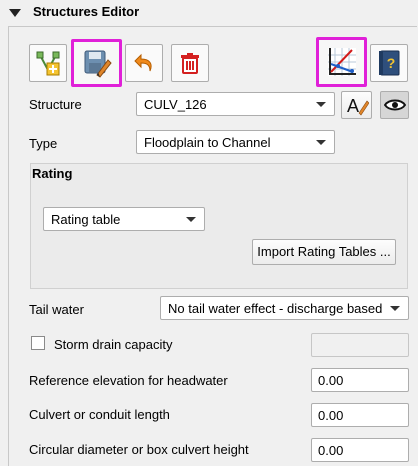  I want to click on structure-value: CULV_126, so click(175, 104).